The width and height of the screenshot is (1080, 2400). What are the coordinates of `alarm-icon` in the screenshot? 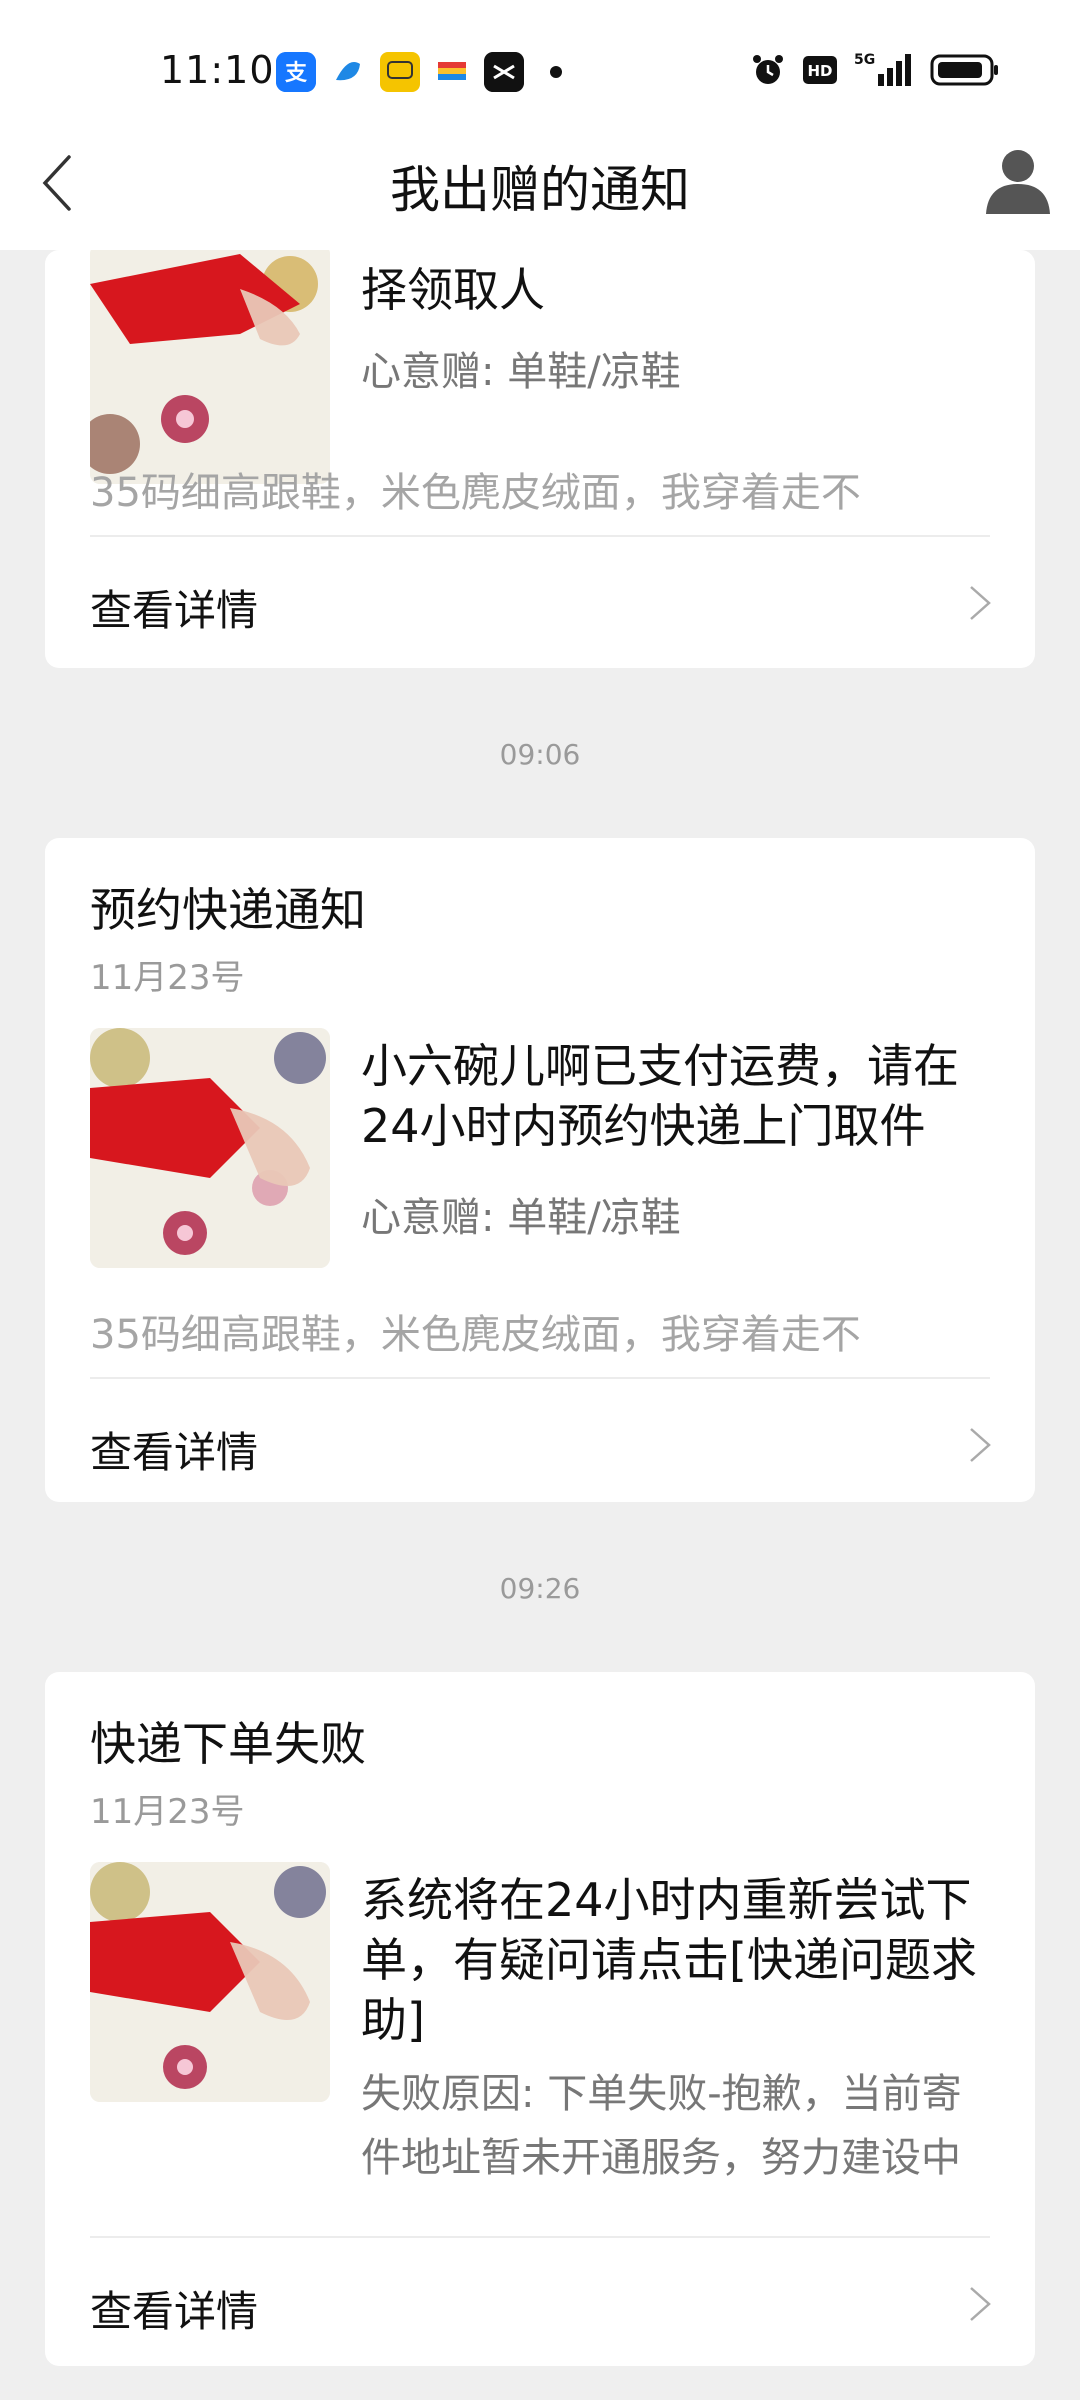 It's located at (768, 70).